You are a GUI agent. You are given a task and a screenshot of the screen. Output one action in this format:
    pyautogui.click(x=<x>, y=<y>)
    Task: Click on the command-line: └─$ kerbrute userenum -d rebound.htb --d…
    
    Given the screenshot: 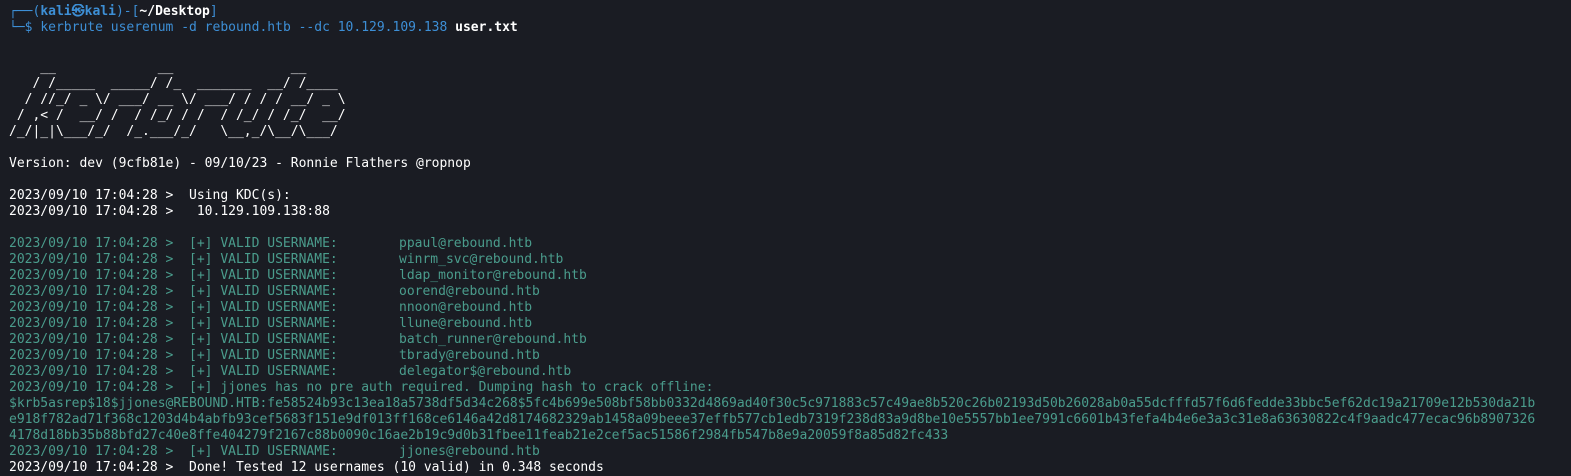 What is the action you would take?
    pyautogui.click(x=790, y=28)
    